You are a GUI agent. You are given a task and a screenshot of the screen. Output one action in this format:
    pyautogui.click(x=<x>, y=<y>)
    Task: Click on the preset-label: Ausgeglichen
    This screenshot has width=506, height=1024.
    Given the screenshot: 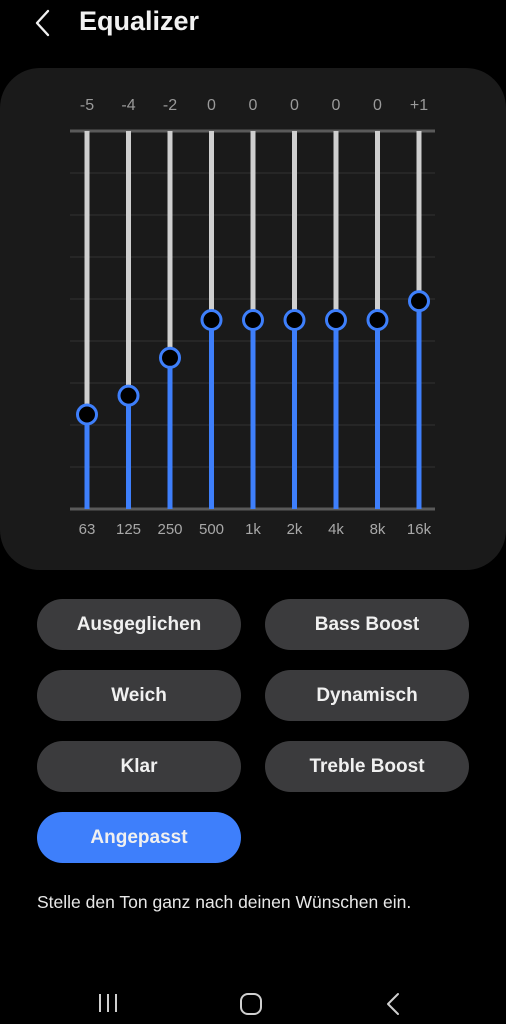 What is the action you would take?
    pyautogui.click(x=139, y=624)
    